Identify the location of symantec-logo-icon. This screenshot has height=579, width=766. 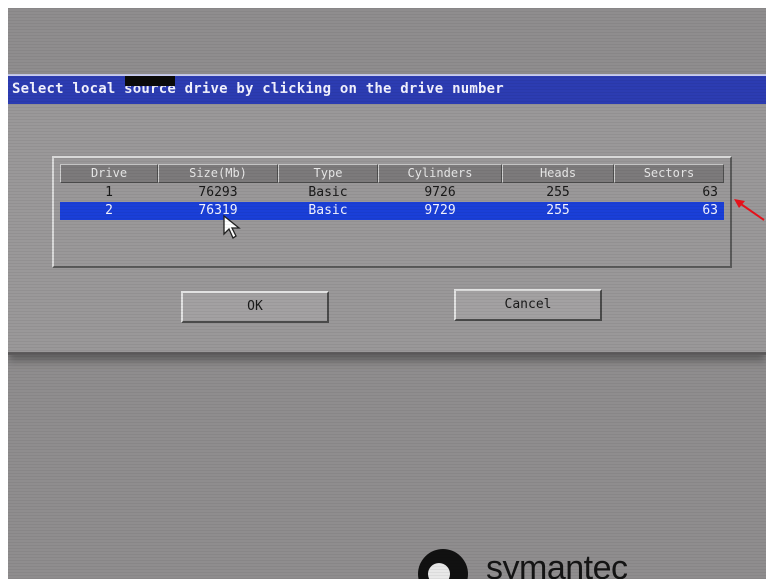
(443, 564).